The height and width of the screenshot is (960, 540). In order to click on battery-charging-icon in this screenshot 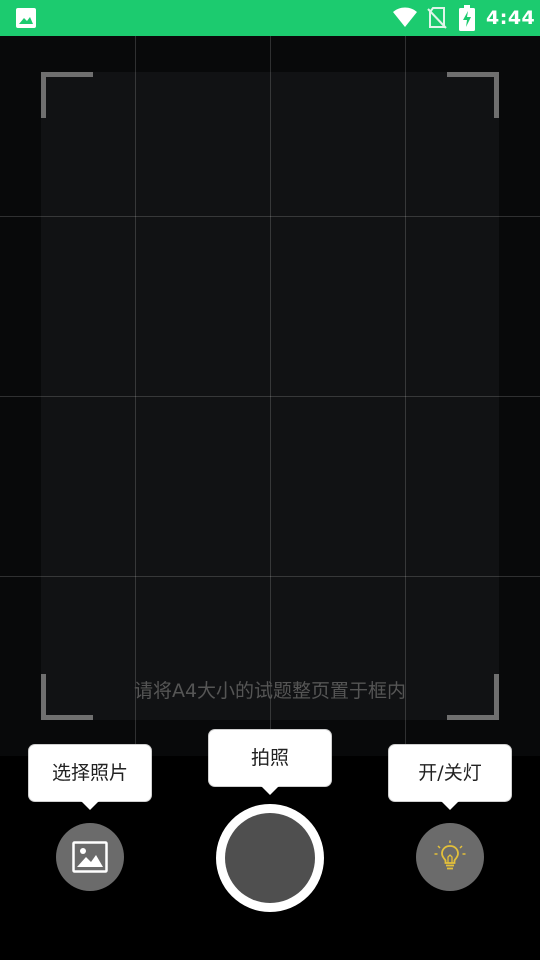, I will do `click(467, 18)`.